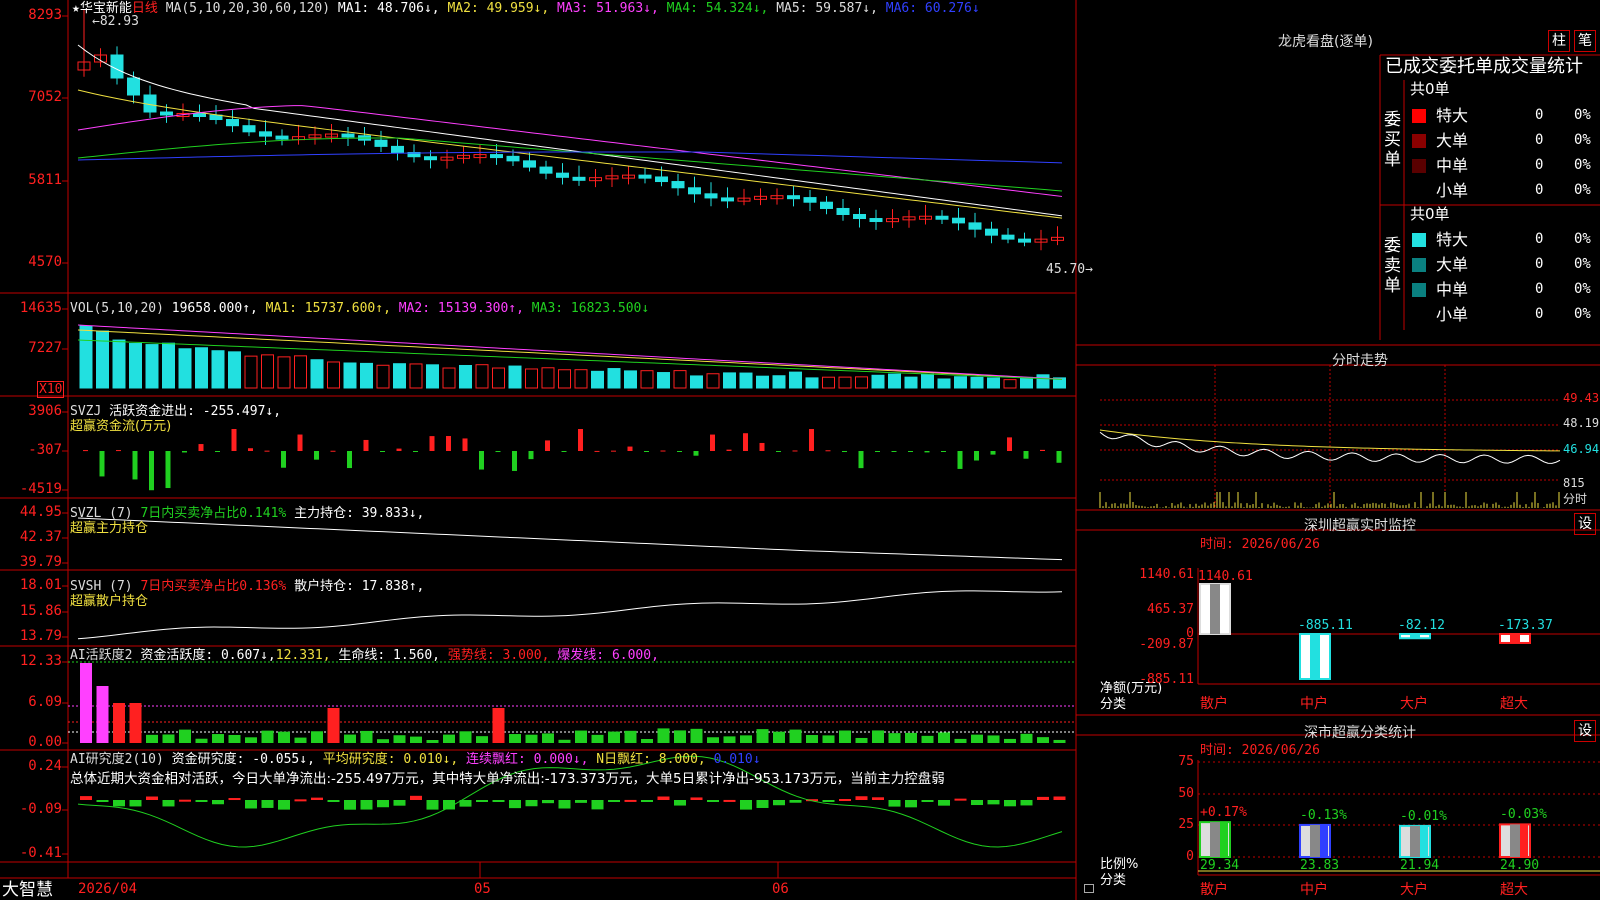  Describe the element at coordinates (608, 8) in the screenshot. I see `ma3-value: MA3: 51.963↓,` at that location.